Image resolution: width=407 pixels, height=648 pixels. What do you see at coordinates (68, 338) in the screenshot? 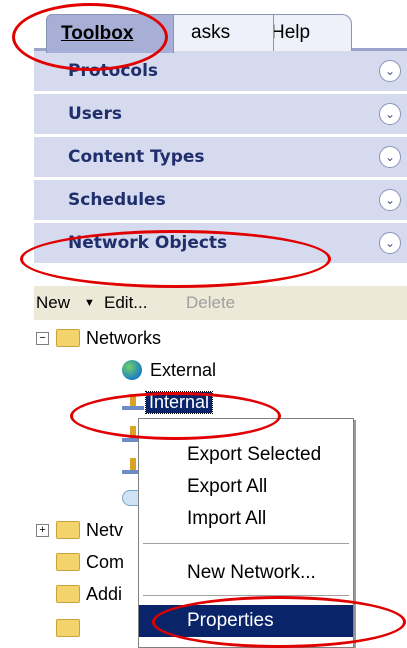
I see `open-folder-icon` at bounding box center [68, 338].